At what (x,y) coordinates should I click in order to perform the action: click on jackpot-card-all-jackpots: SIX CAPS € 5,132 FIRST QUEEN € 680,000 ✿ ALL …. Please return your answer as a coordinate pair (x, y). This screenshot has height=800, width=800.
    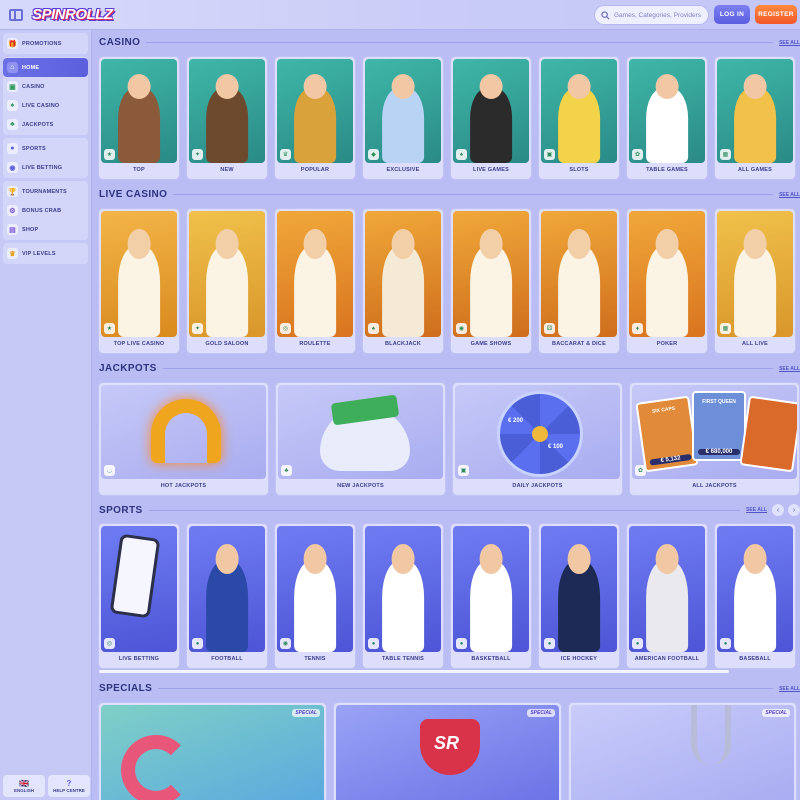
    Looking at the image, I should click on (714, 439).